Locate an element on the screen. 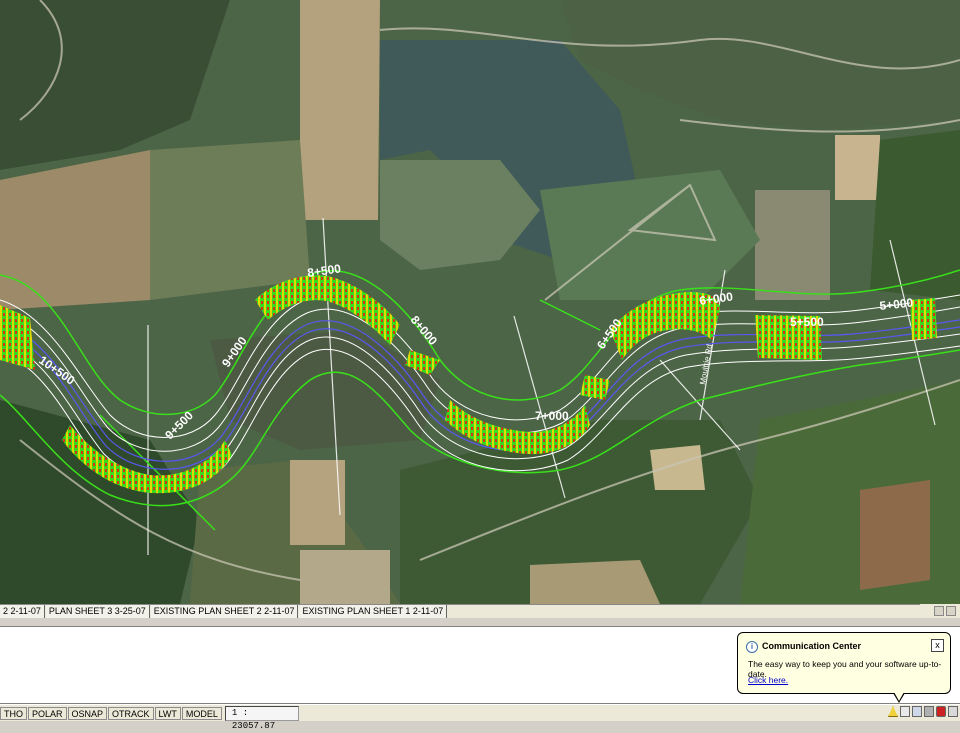 This screenshot has height=733, width=960. balloon-title: Communication Center is located at coordinates (812, 646).